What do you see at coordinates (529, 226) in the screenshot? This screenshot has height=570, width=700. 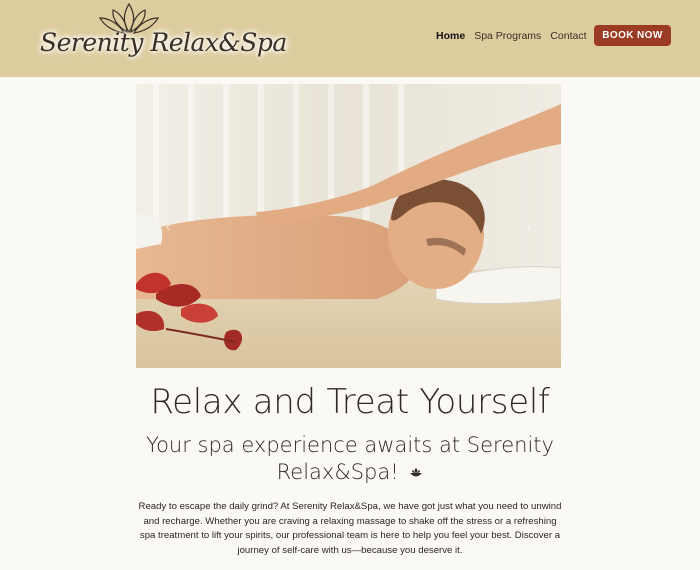 I see `slider-next-arrow: ›` at bounding box center [529, 226].